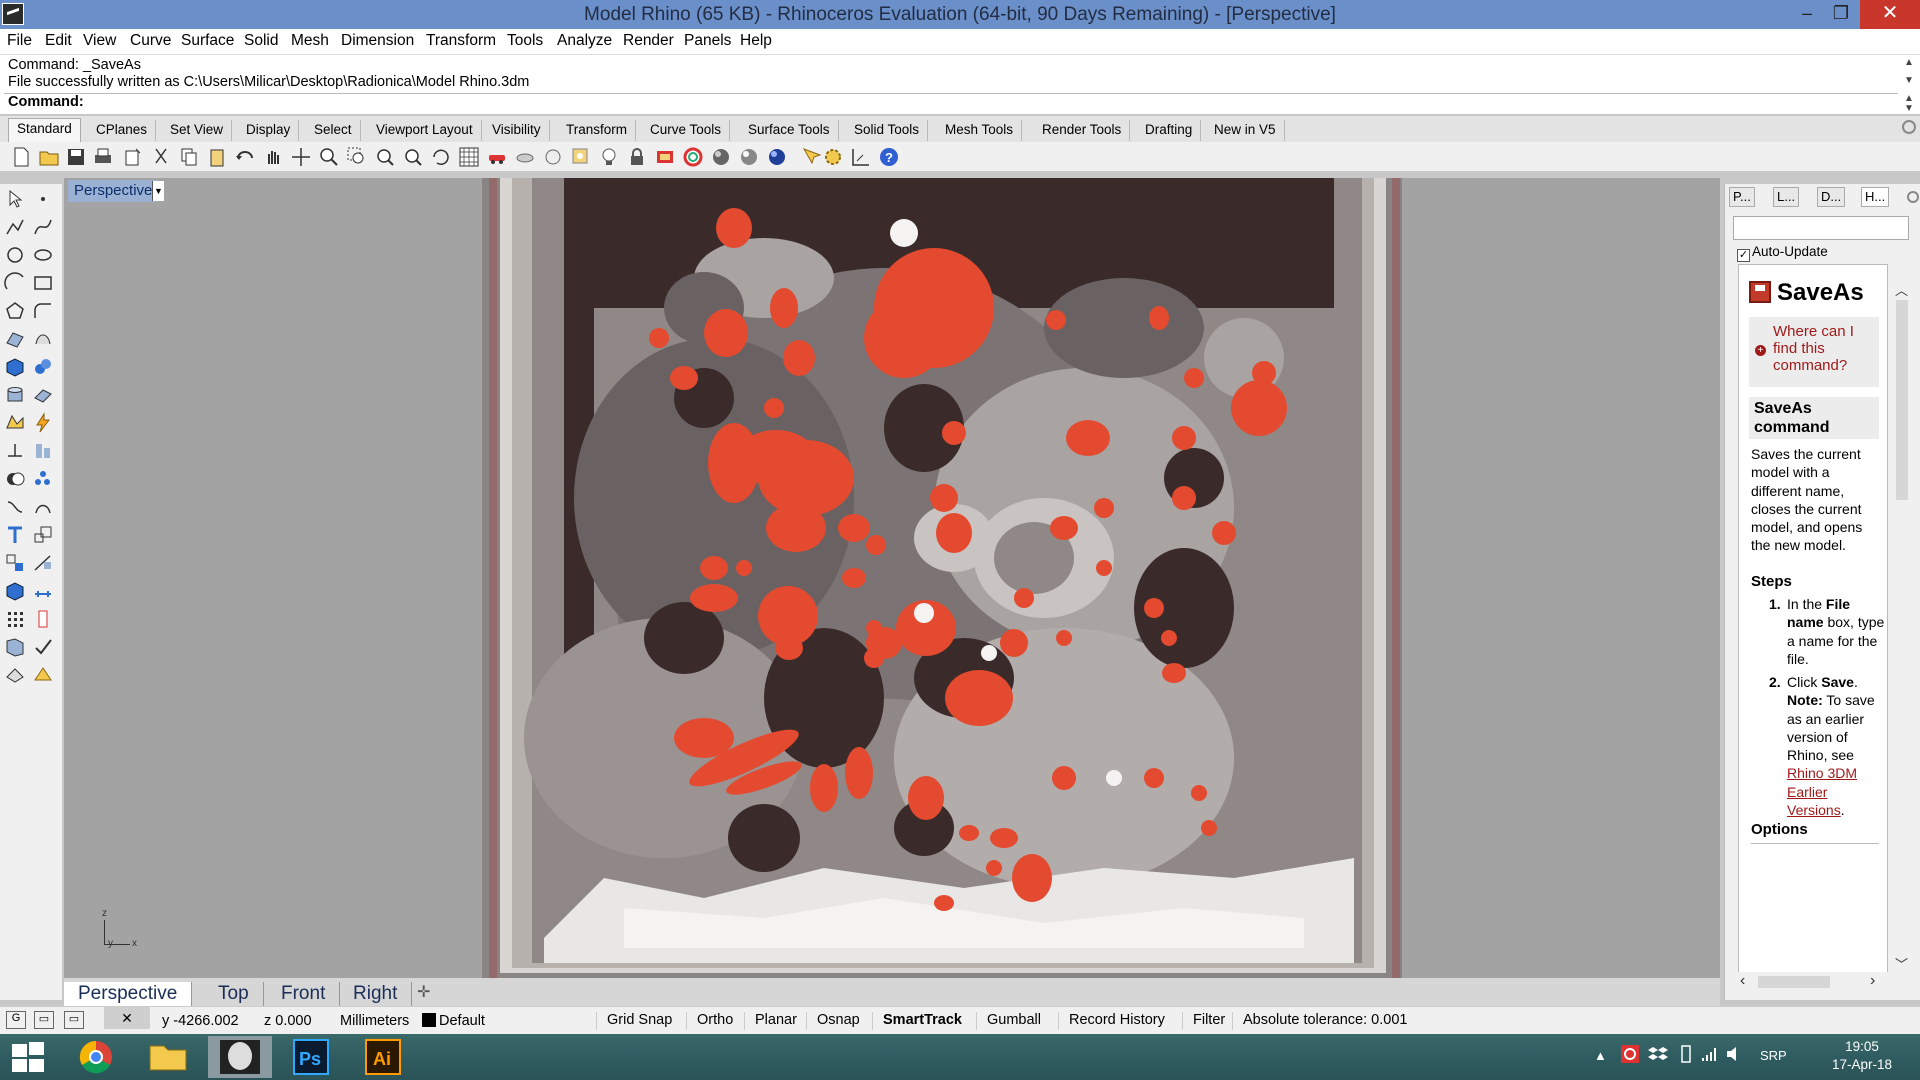  I want to click on planar-toggle: Planar, so click(770, 1021).